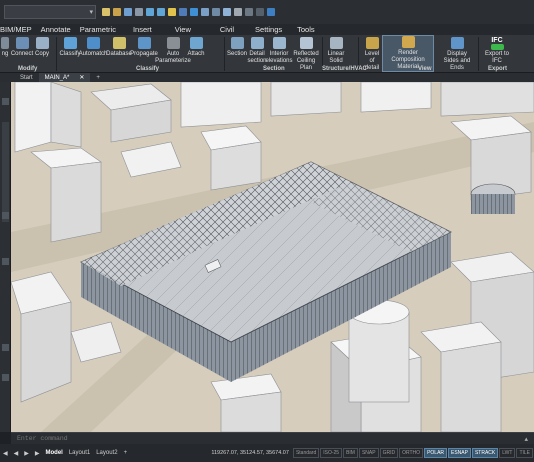 The width and height of the screenshot is (534, 462). What do you see at coordinates (79, 453) in the screenshot?
I see `layout-tab-layout1: Layout1` at bounding box center [79, 453].